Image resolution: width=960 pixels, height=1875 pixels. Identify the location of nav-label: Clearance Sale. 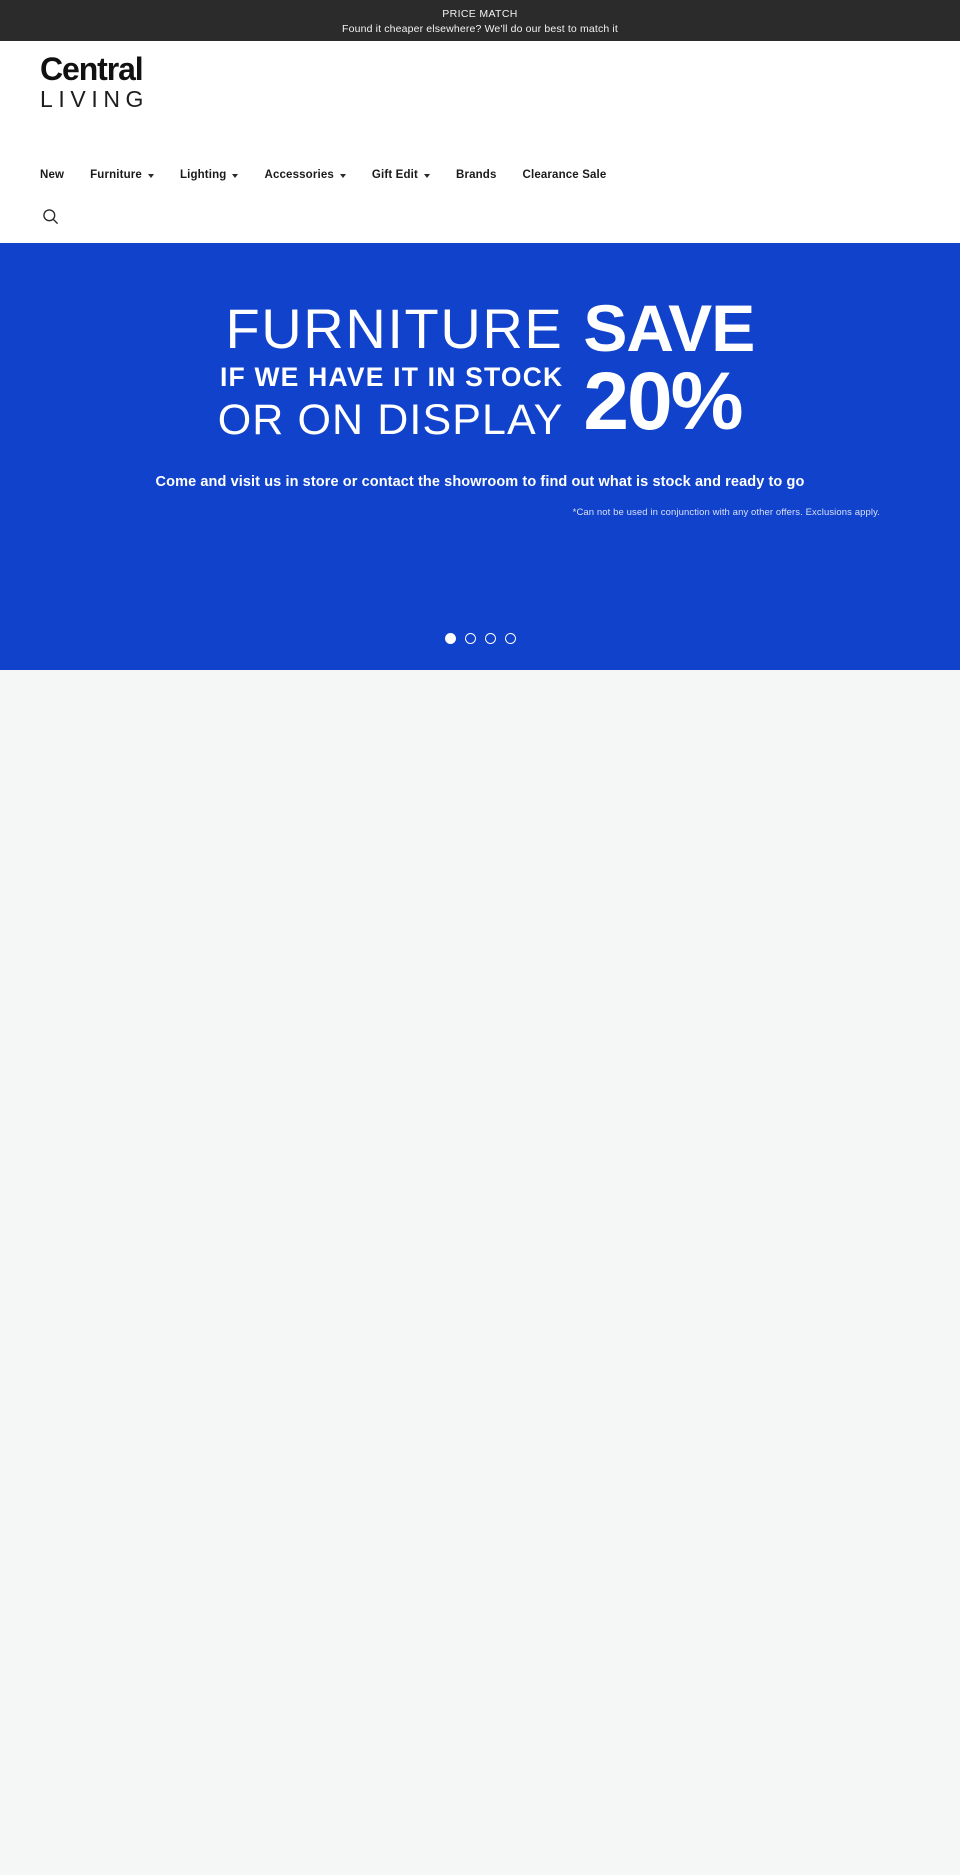
(564, 175).